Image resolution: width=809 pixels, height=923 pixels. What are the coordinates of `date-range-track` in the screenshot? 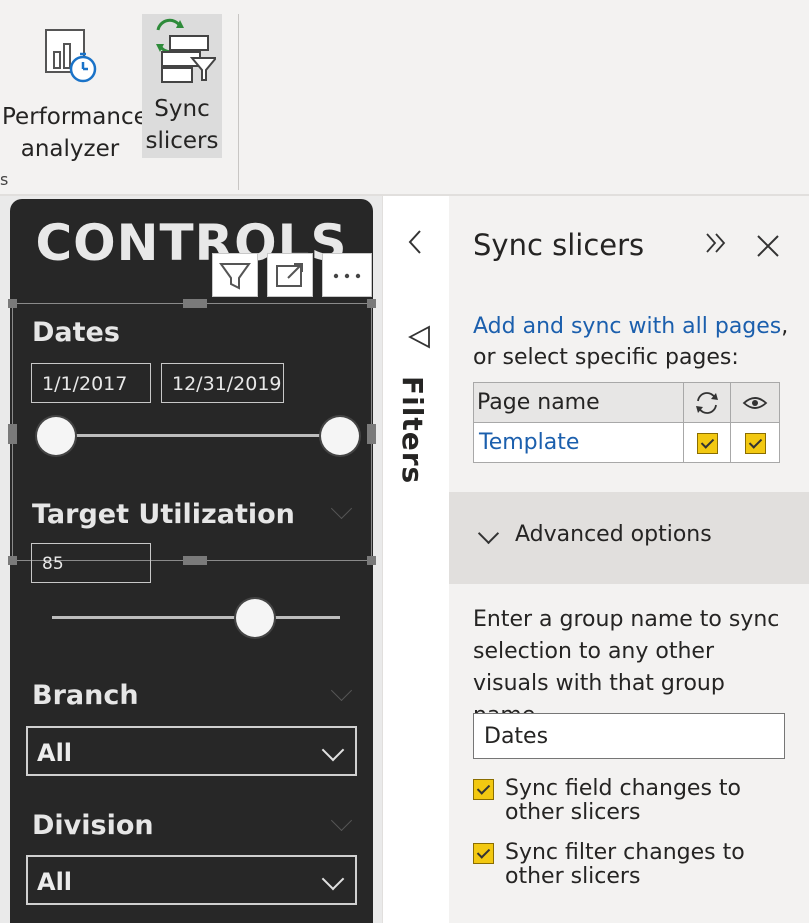 It's located at (197, 435).